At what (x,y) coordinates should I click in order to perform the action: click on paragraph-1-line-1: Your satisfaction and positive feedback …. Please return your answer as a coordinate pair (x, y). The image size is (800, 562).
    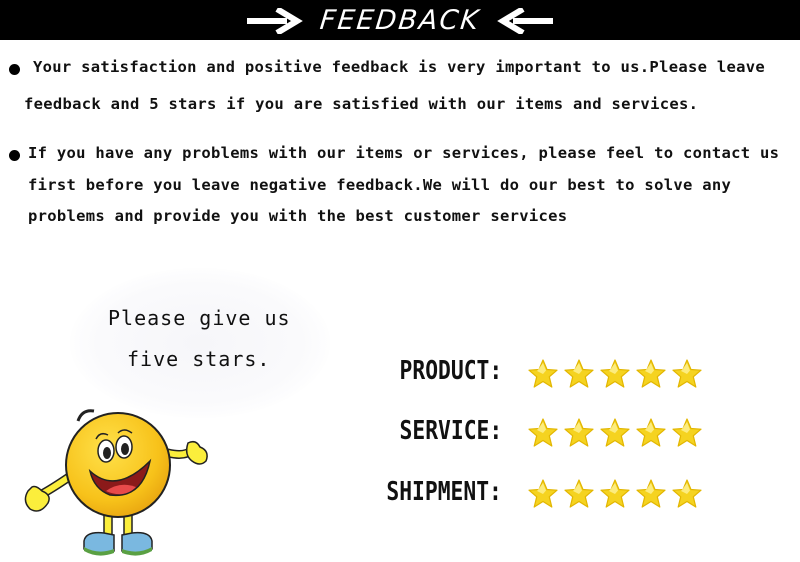
    Looking at the image, I should click on (399, 67).